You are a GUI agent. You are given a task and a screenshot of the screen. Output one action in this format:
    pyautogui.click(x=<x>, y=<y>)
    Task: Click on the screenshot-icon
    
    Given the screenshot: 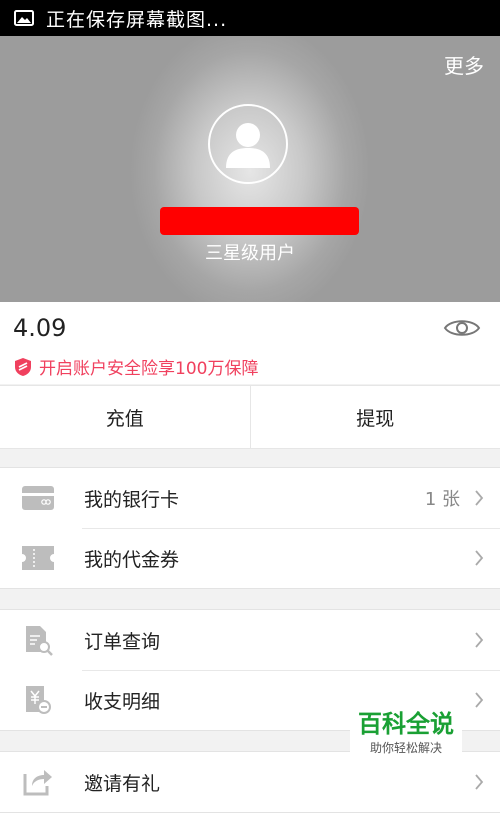 What is the action you would take?
    pyautogui.click(x=24, y=18)
    